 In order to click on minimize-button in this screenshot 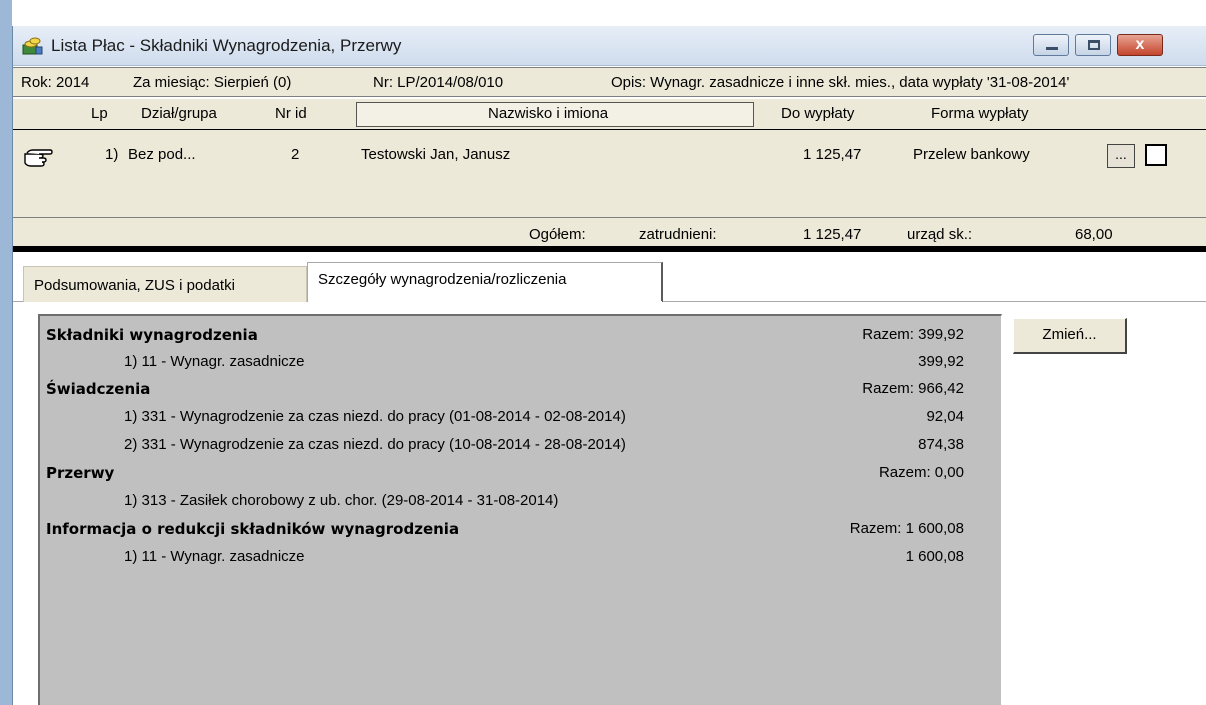, I will do `click(1051, 45)`.